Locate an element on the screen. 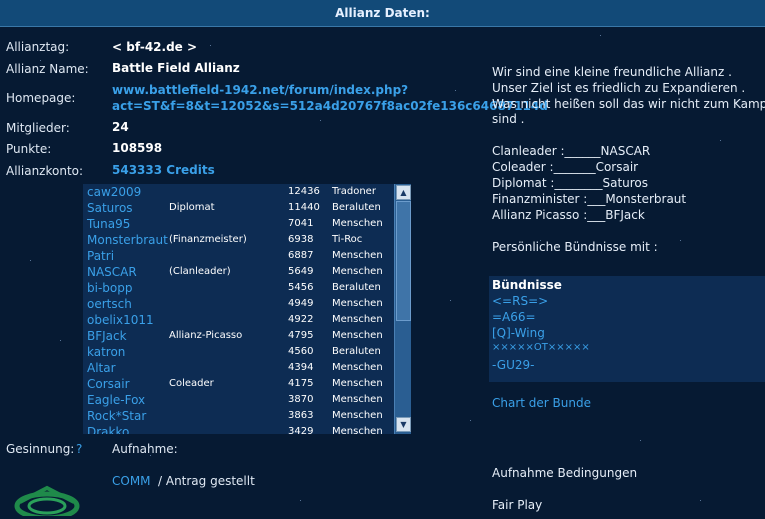 This screenshot has height=519, width=765. member-name: oertsch is located at coordinates (109, 304).